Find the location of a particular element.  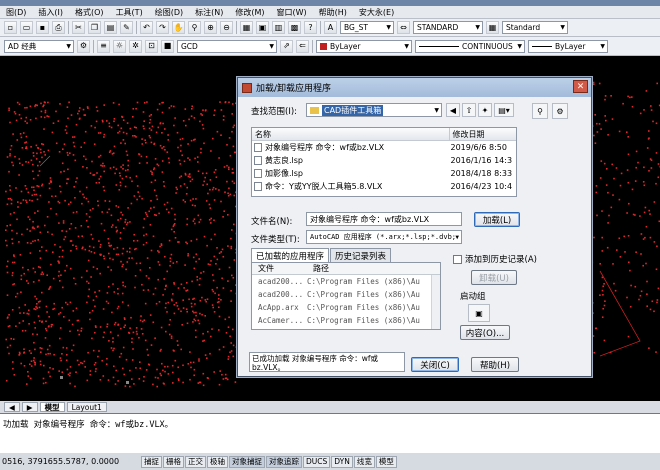

menu-insert: 插入(I) is located at coordinates (50, 12).